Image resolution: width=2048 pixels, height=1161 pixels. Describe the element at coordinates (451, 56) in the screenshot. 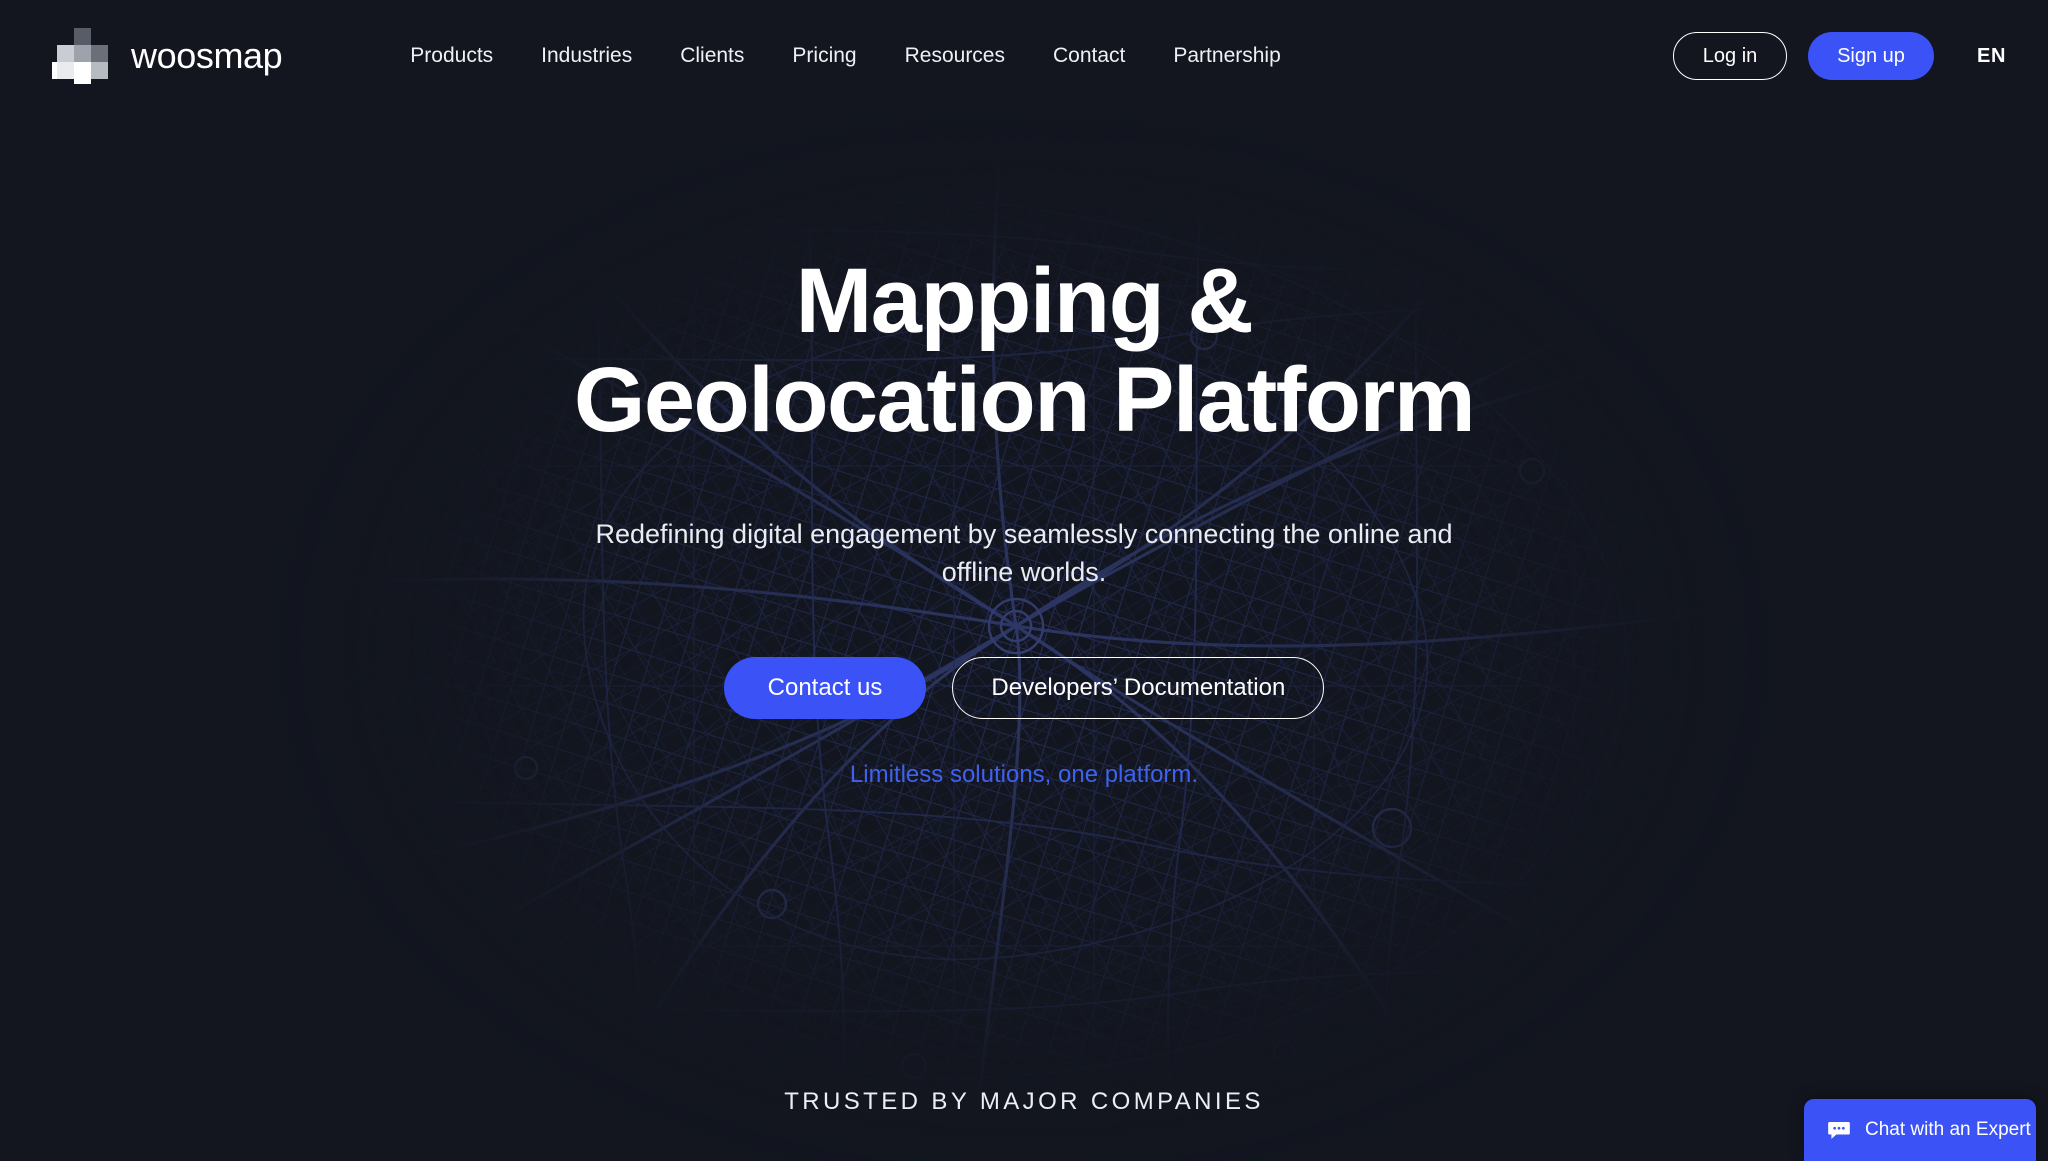

I see `nav-item-products: Products` at that location.